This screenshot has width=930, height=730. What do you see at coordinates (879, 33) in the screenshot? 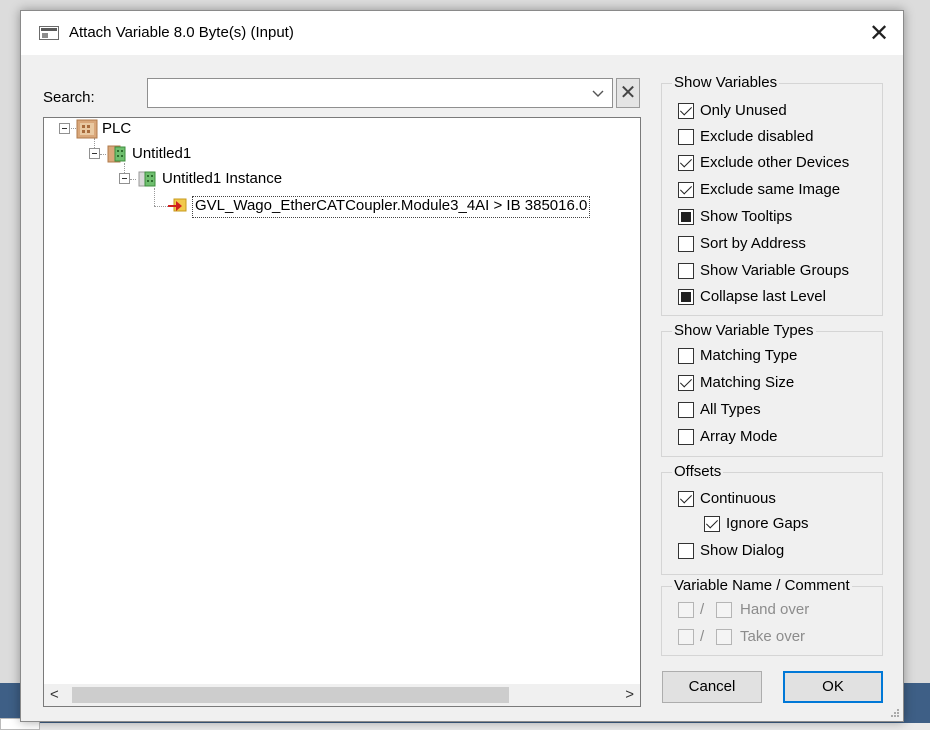
I see `close-button: ✕` at bounding box center [879, 33].